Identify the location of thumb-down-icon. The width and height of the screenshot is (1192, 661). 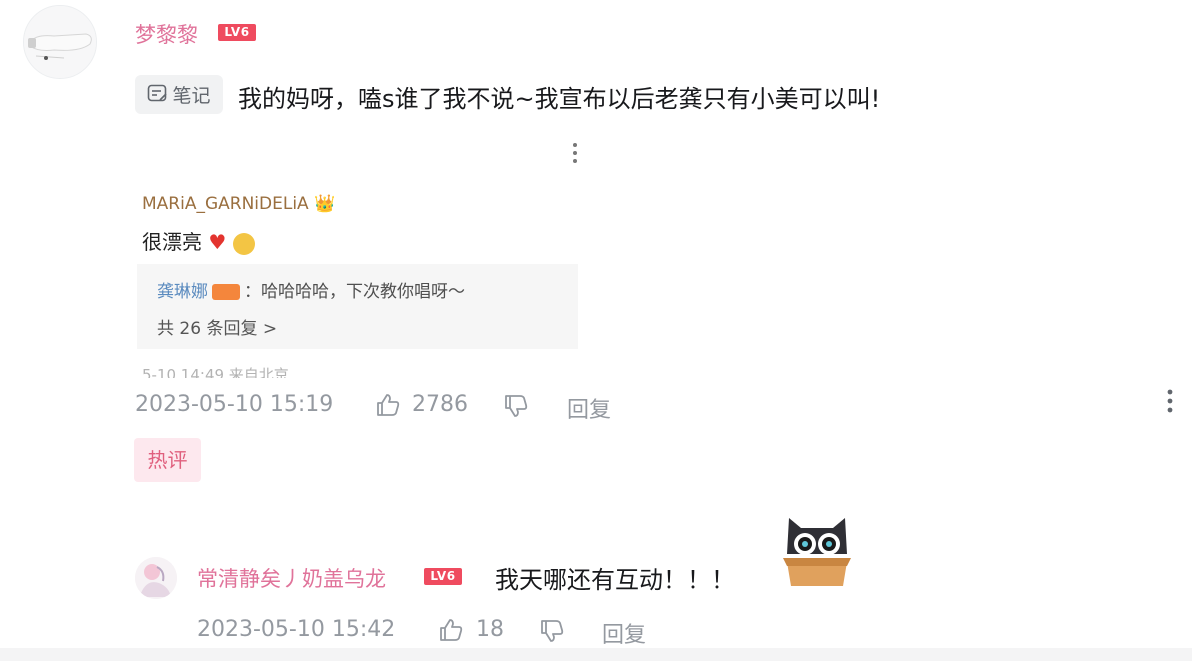
(516, 408).